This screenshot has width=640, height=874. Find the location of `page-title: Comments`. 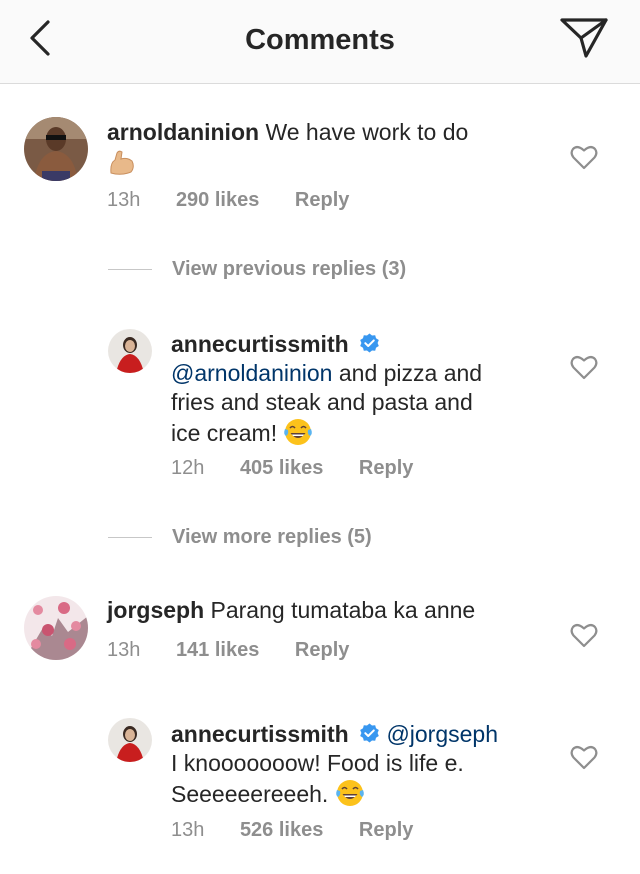

page-title: Comments is located at coordinates (320, 40).